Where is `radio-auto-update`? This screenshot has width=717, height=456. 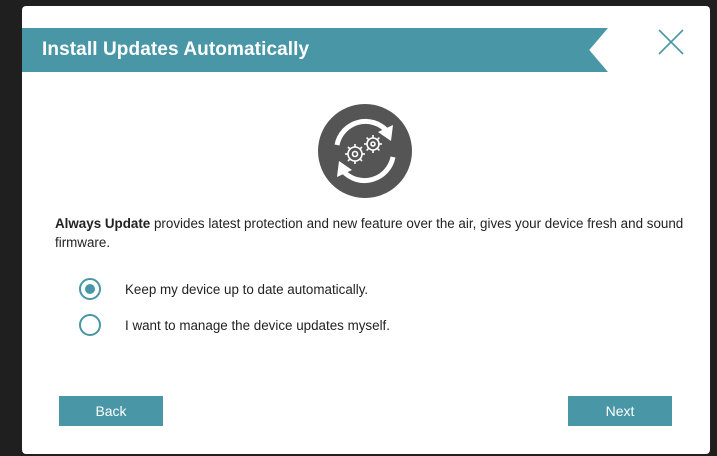 radio-auto-update is located at coordinates (90, 289).